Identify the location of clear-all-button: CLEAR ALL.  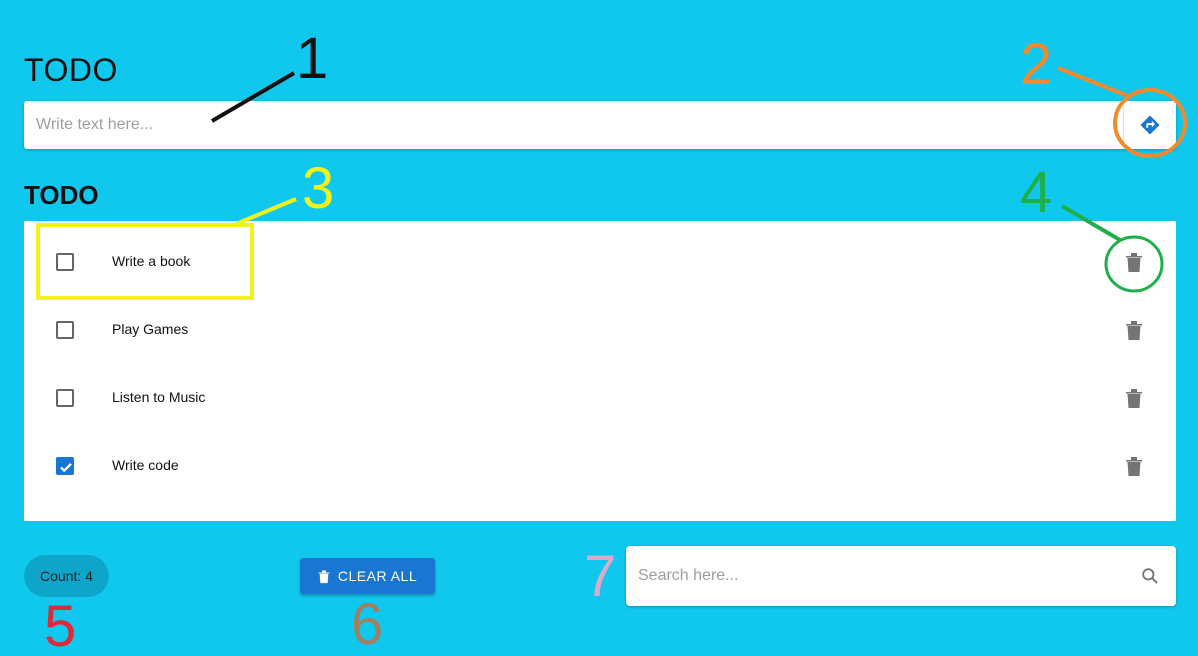
(367, 576).